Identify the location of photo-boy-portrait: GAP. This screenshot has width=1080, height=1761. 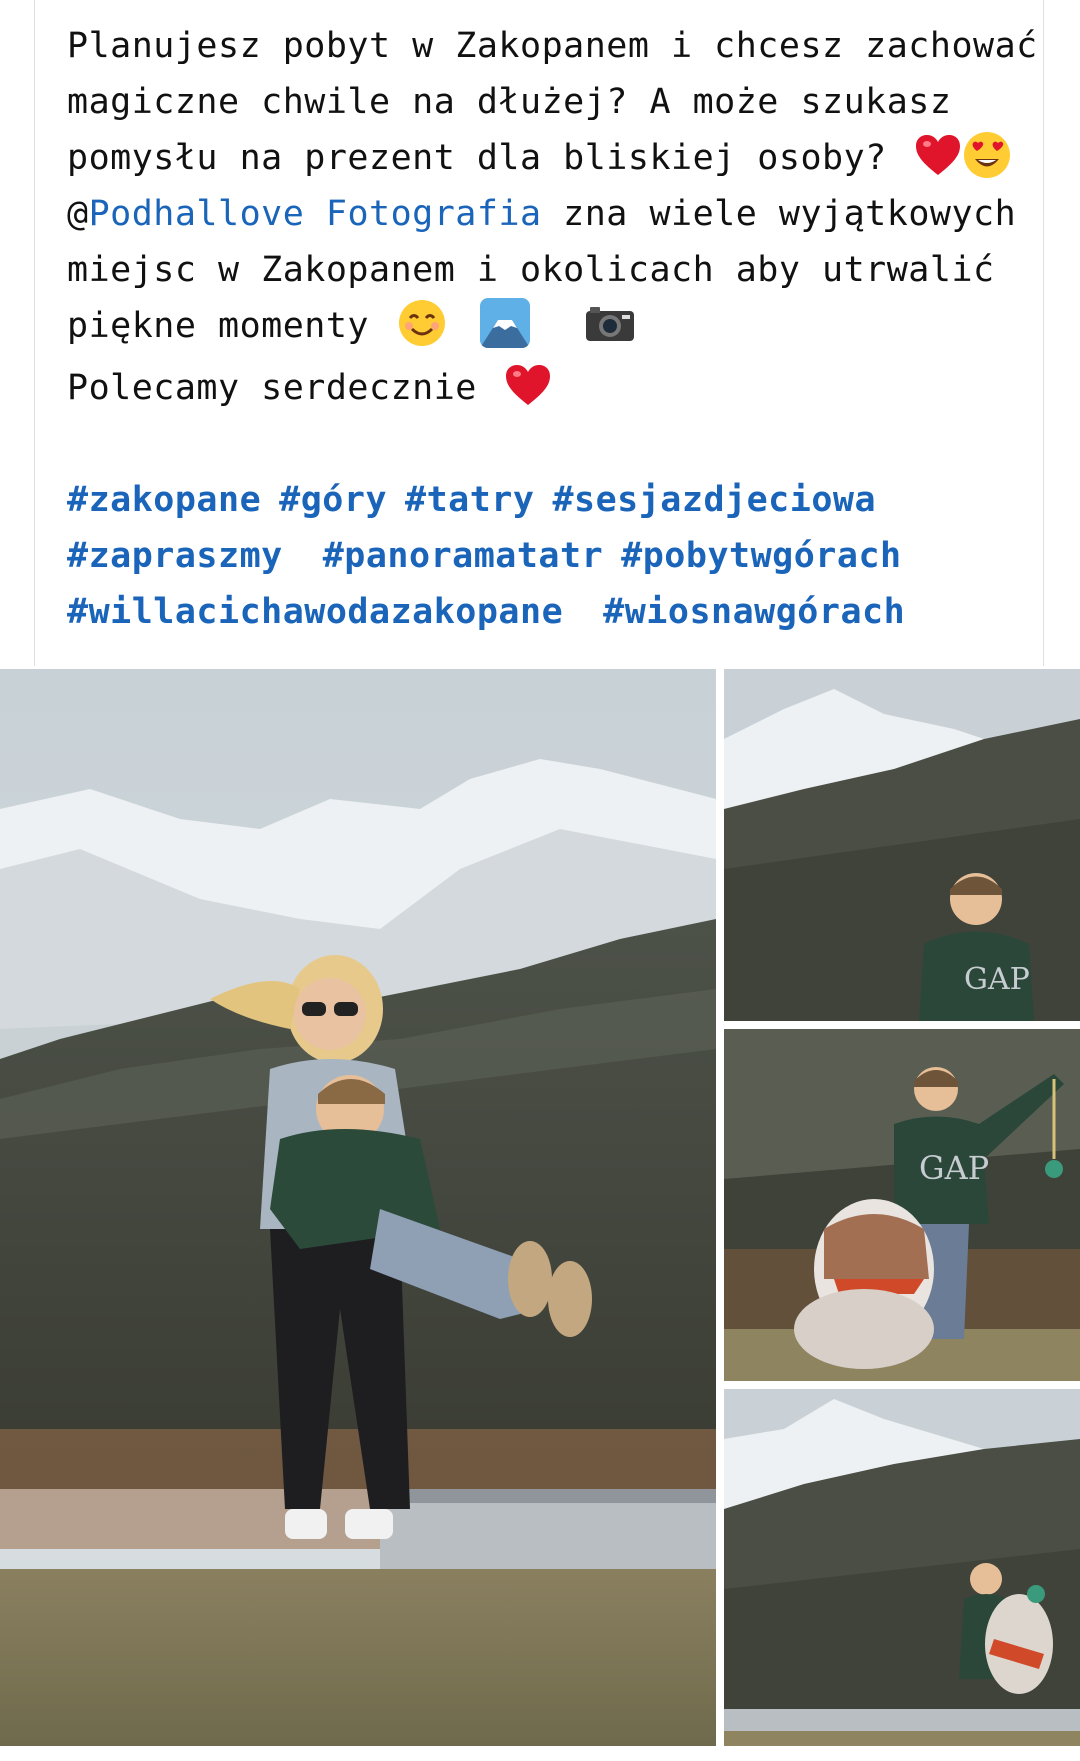
(902, 845).